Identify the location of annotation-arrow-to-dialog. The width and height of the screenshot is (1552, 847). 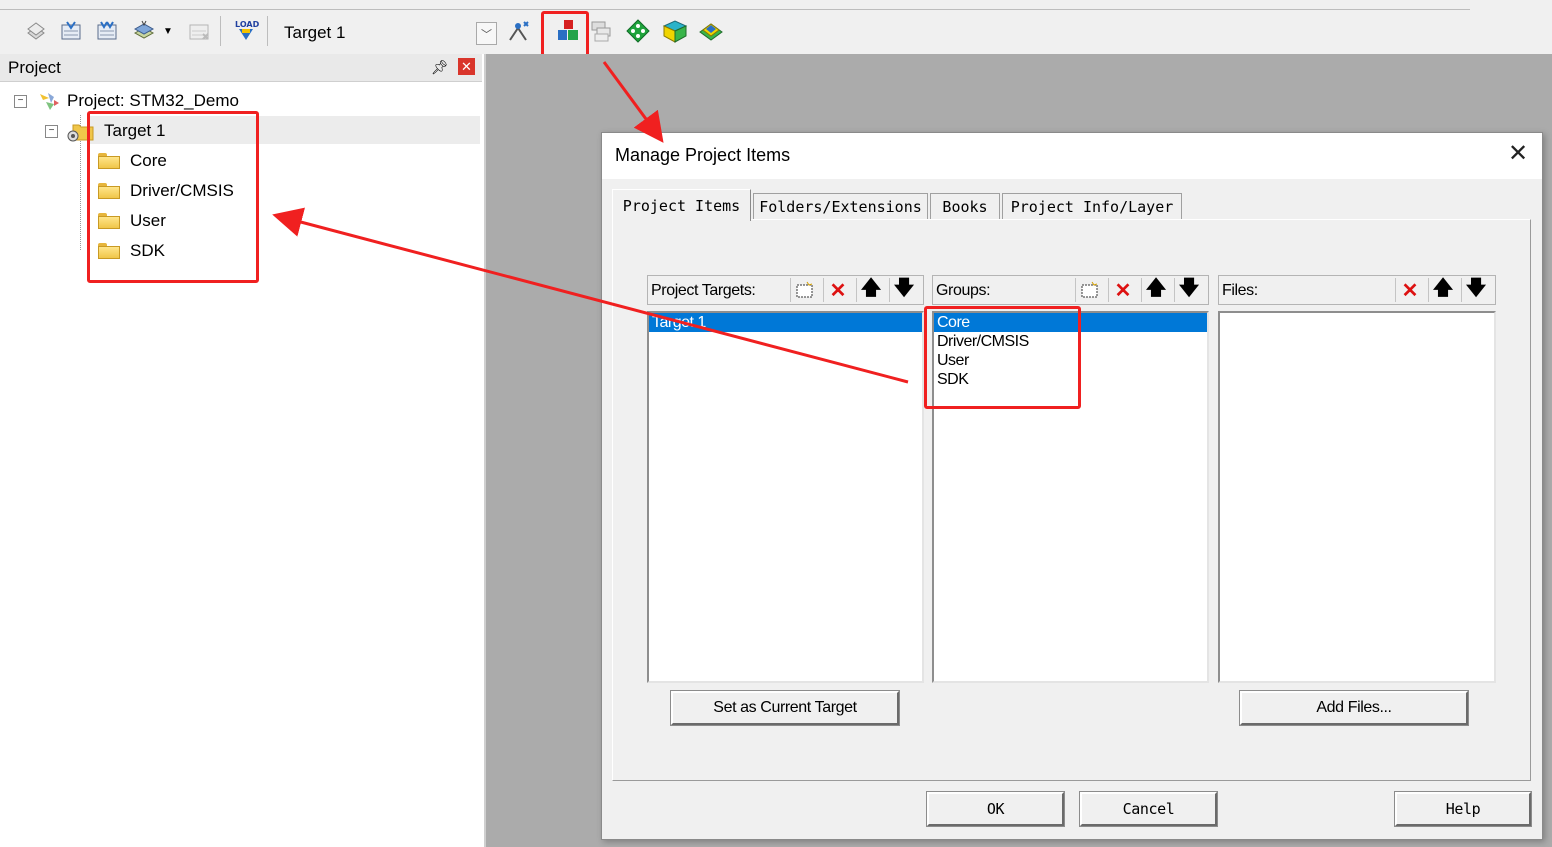
(633, 102).